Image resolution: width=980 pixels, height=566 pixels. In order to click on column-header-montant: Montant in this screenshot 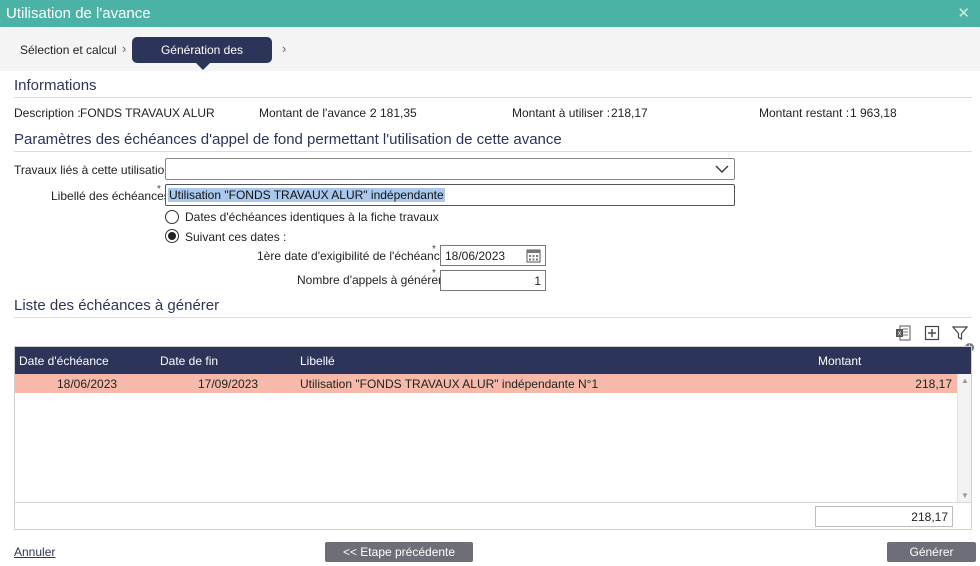, I will do `click(839, 361)`.